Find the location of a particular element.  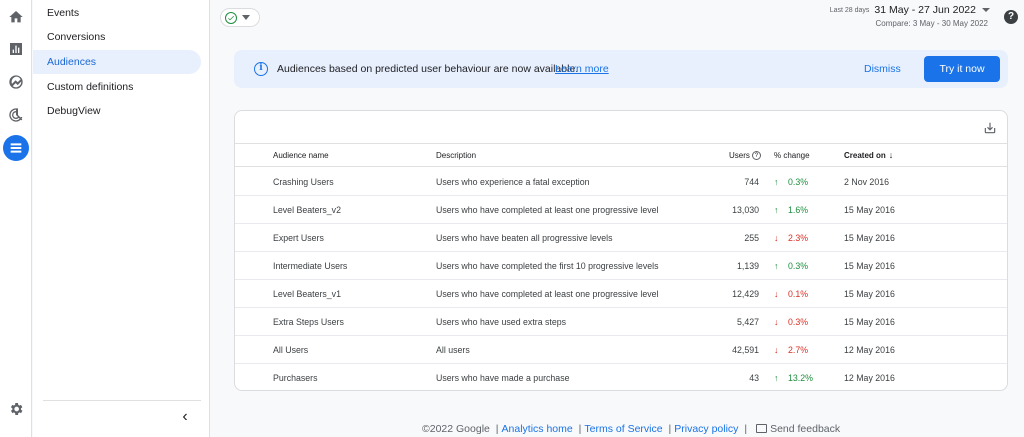

audience-change: ↓ 0.3% is located at coordinates (791, 322).